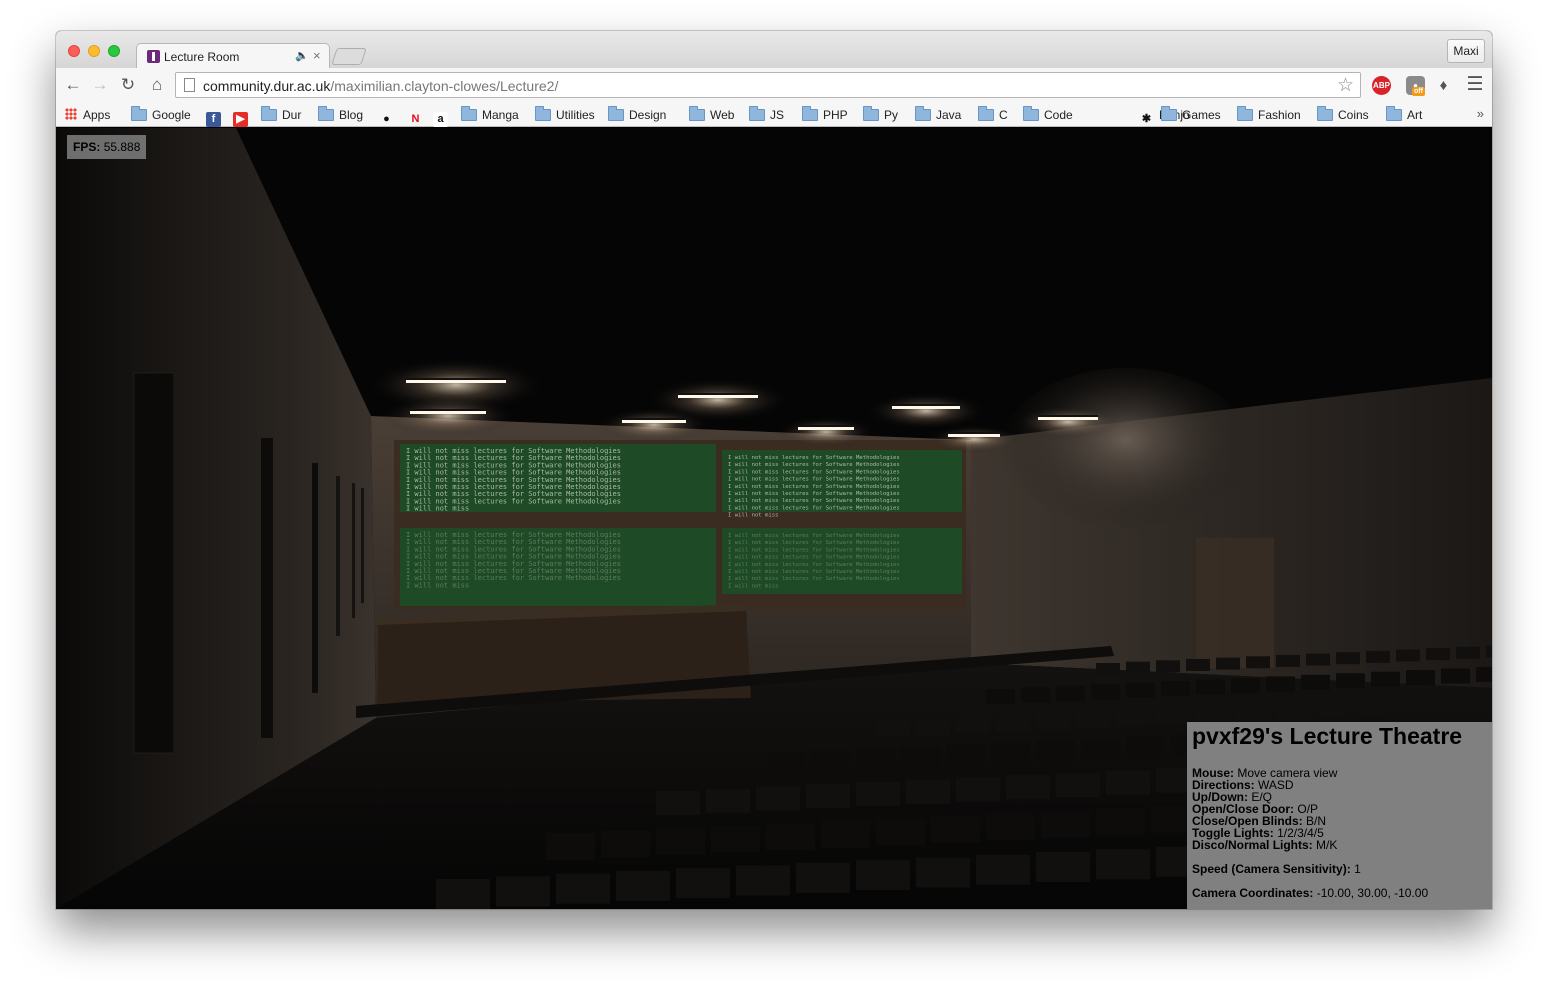 This screenshot has height=989, width=1548. Describe the element at coordinates (938, 115) in the screenshot. I see `bookmark-java: Java` at that location.